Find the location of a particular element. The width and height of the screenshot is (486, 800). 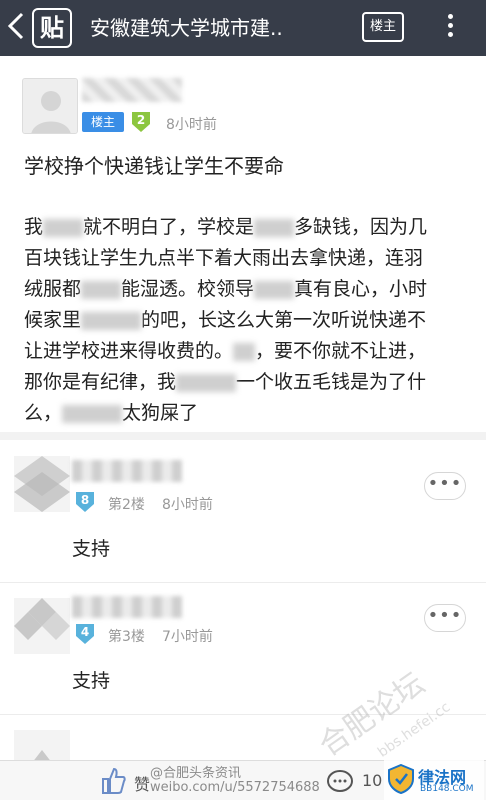

like-label: 赞 is located at coordinates (142, 783).